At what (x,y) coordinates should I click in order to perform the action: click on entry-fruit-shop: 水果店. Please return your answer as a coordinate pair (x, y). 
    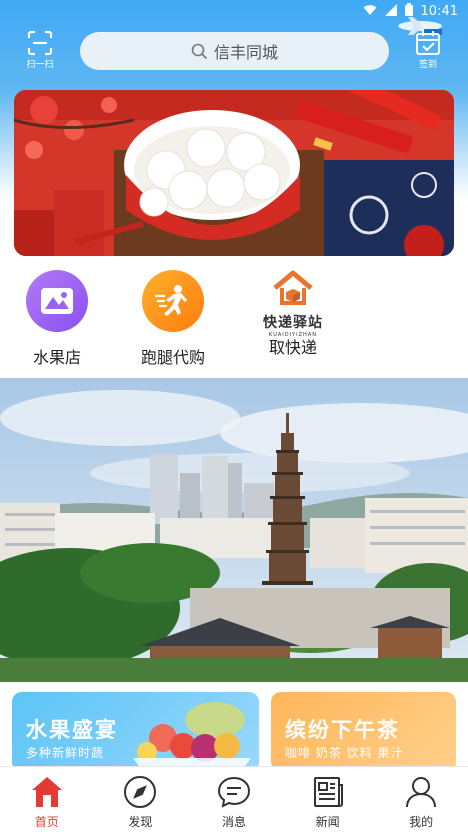
    Looking at the image, I should click on (57, 317).